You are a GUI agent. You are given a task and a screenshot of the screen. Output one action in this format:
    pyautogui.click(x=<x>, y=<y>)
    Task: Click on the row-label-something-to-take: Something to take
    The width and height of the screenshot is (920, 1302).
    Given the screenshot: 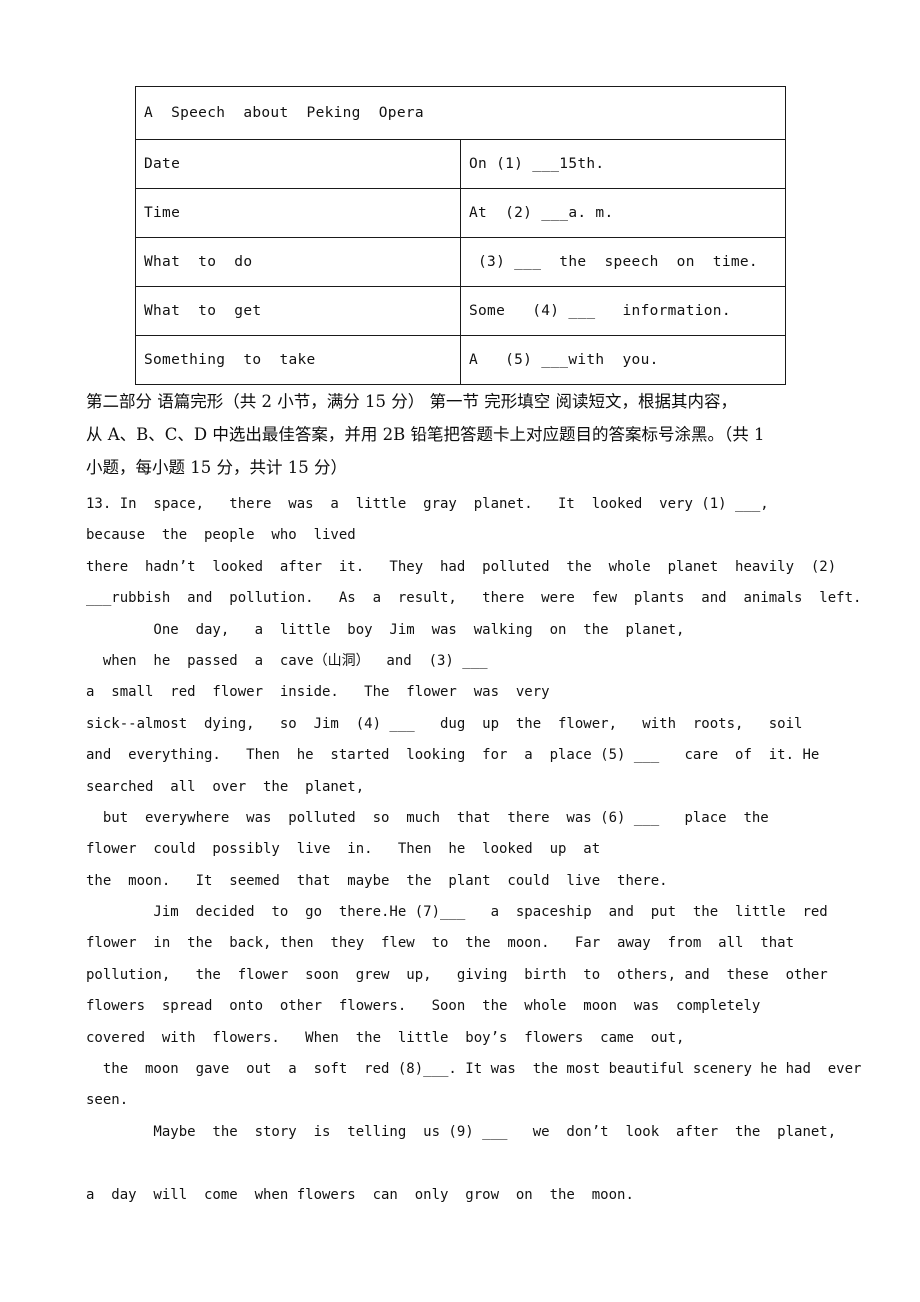 What is the action you would take?
    pyautogui.click(x=298, y=360)
    